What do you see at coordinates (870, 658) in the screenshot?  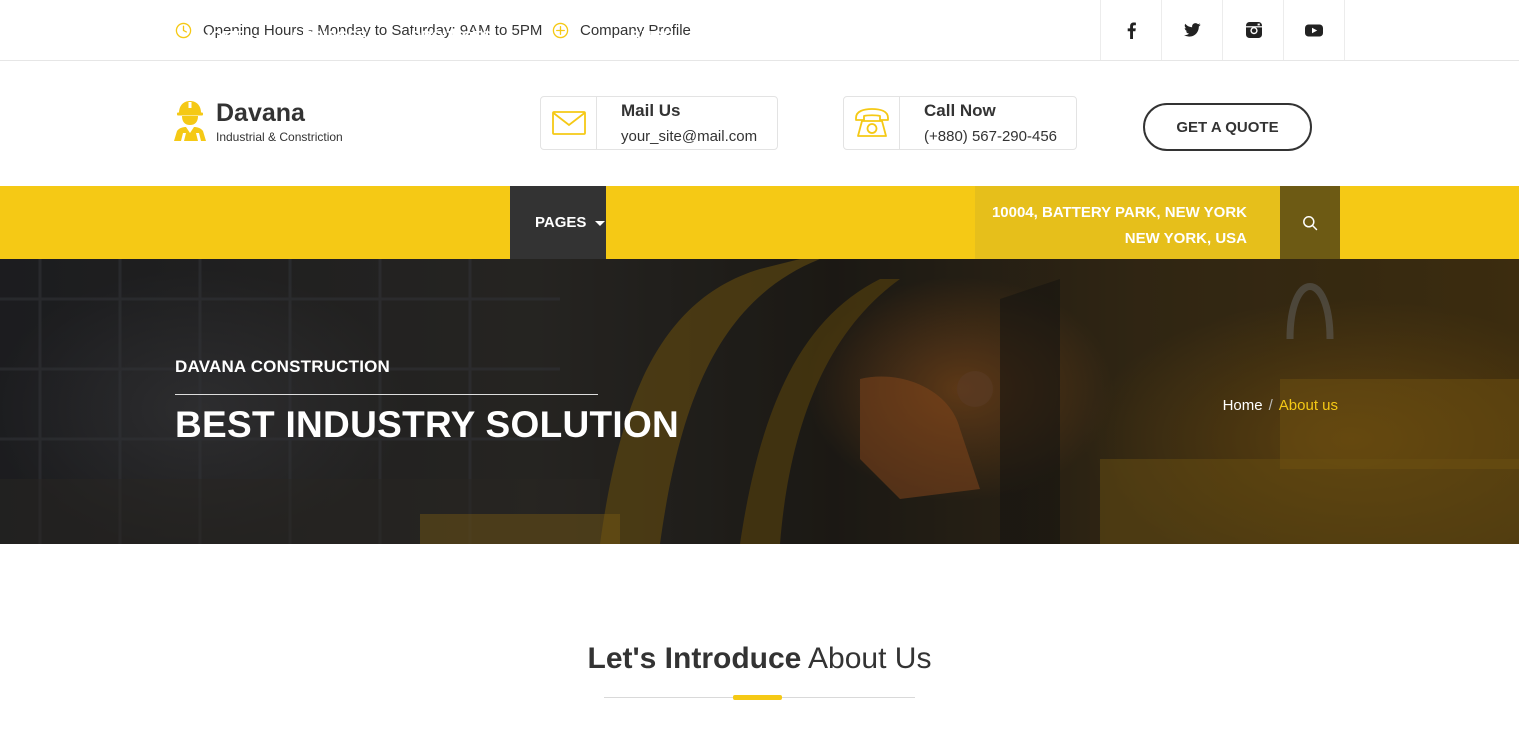 I see `section-title-light: About Us` at bounding box center [870, 658].